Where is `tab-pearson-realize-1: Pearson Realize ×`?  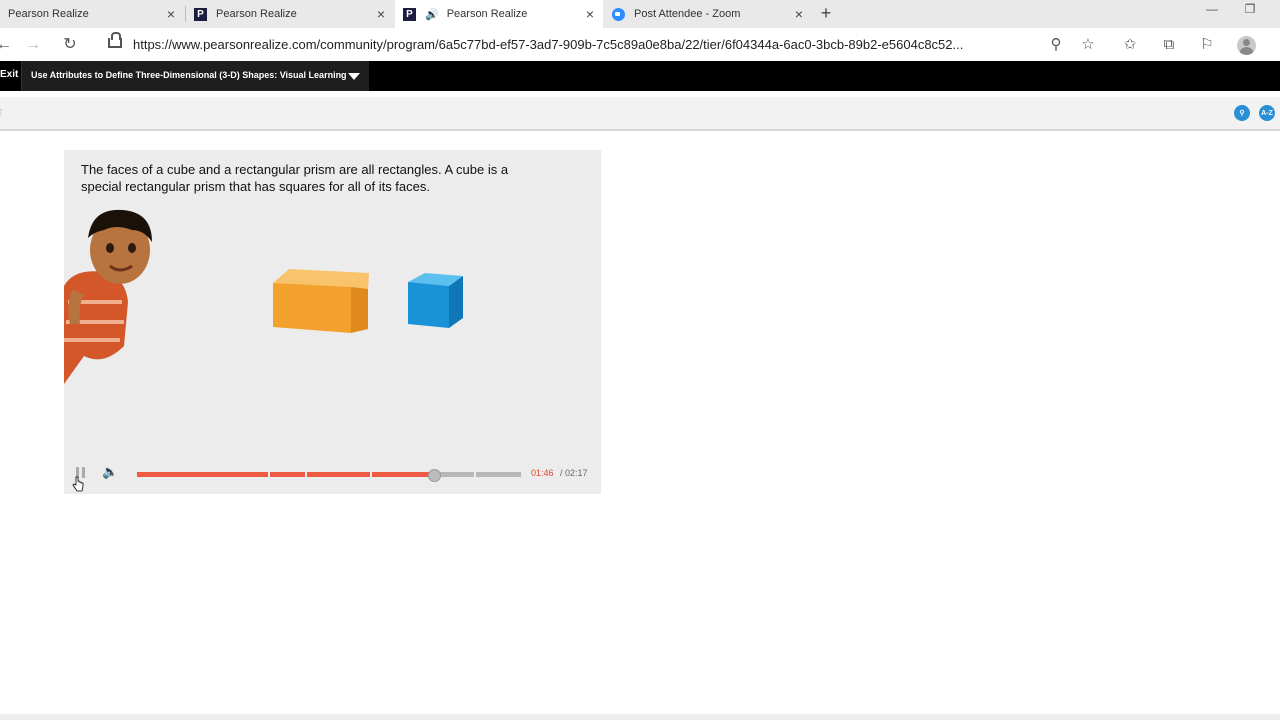 tab-pearson-realize-1: Pearson Realize × is located at coordinates (92, 14).